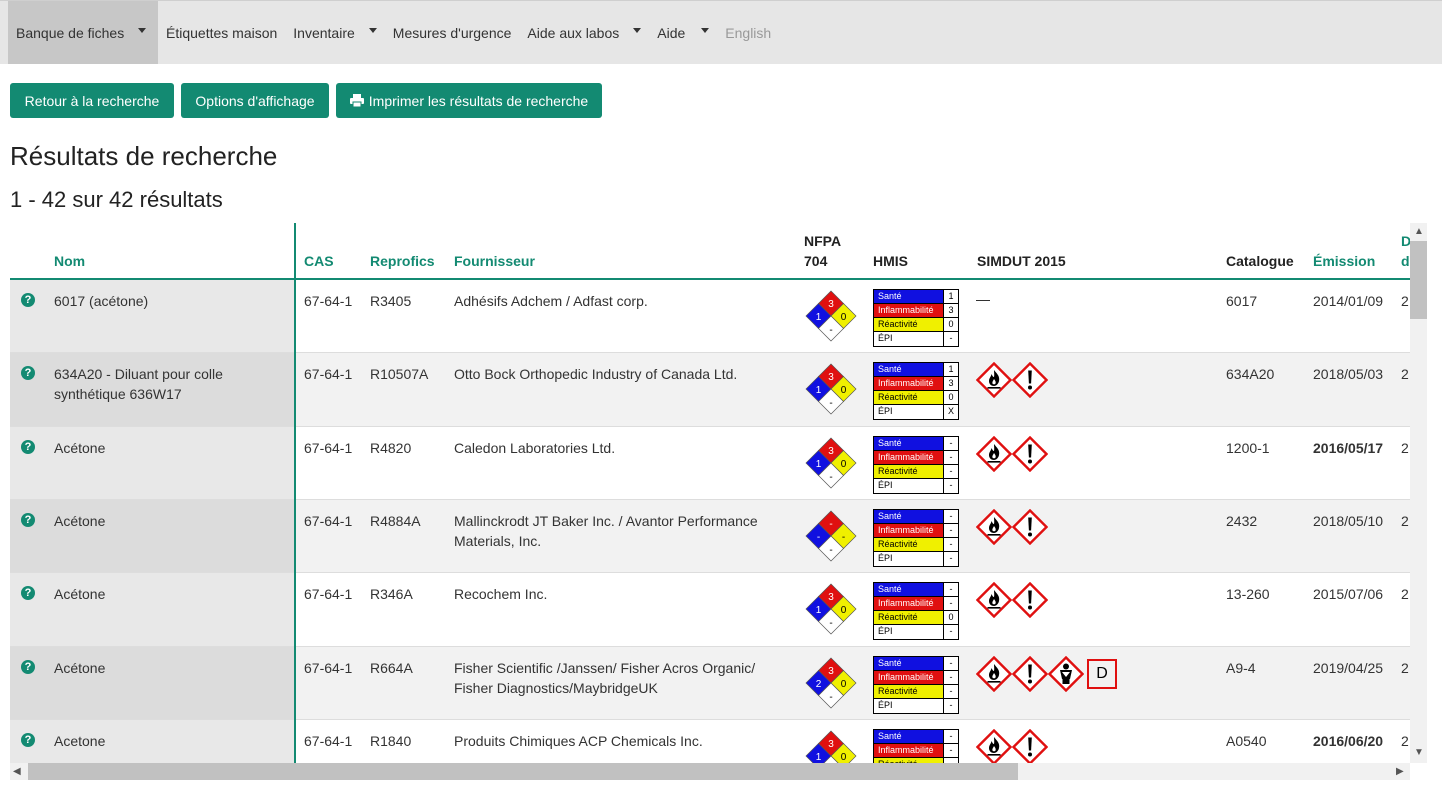 The width and height of the screenshot is (1442, 797). I want to click on vertical-scrollbar-thumb, so click(1418, 280).